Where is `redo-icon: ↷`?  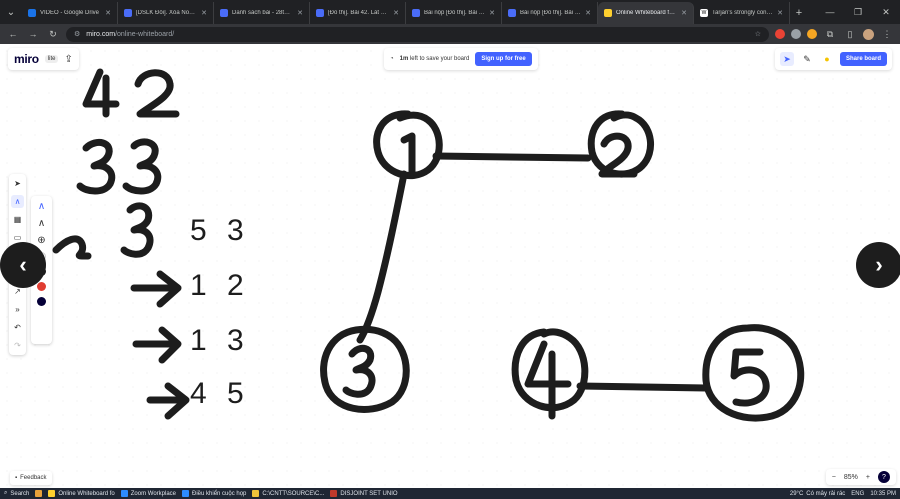 redo-icon: ↷ is located at coordinates (17, 345).